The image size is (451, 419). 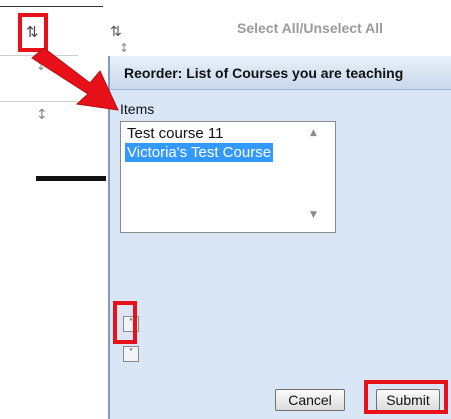 I want to click on items-label: Items, so click(x=137, y=109).